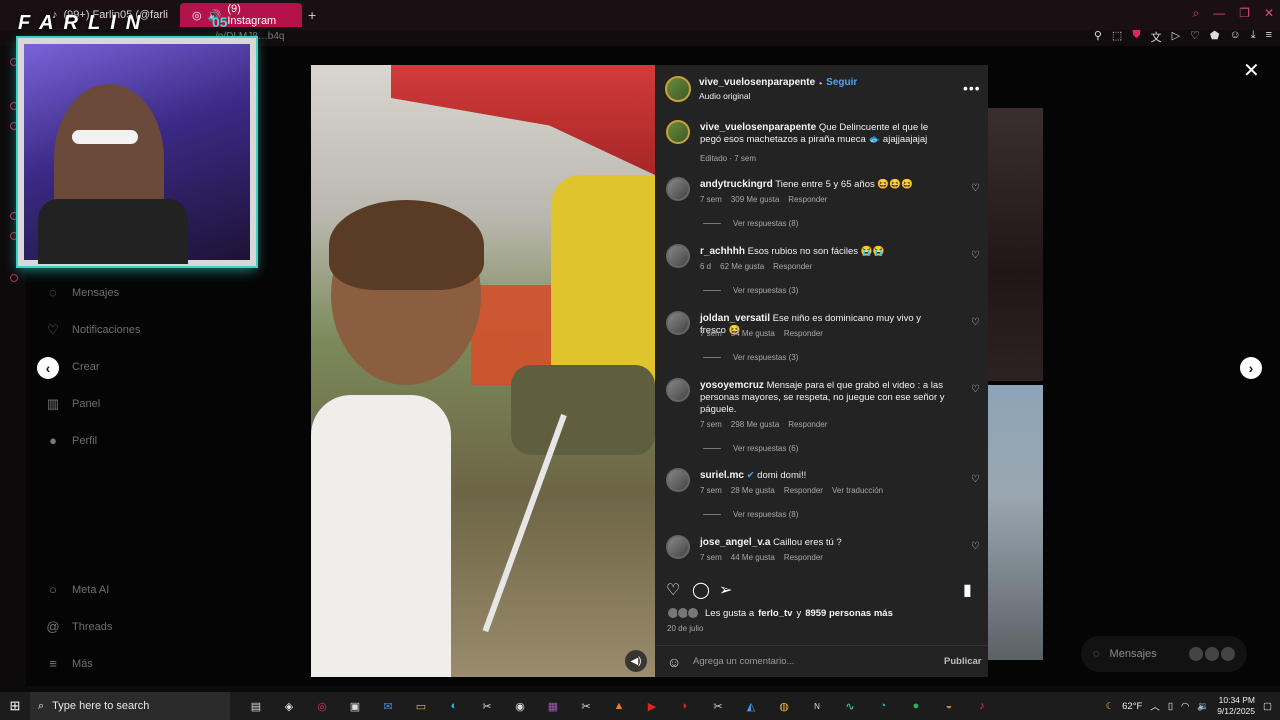 The image size is (1280, 720). What do you see at coordinates (718, 706) in the screenshot?
I see `capcut-third-icon: ✂` at bounding box center [718, 706].